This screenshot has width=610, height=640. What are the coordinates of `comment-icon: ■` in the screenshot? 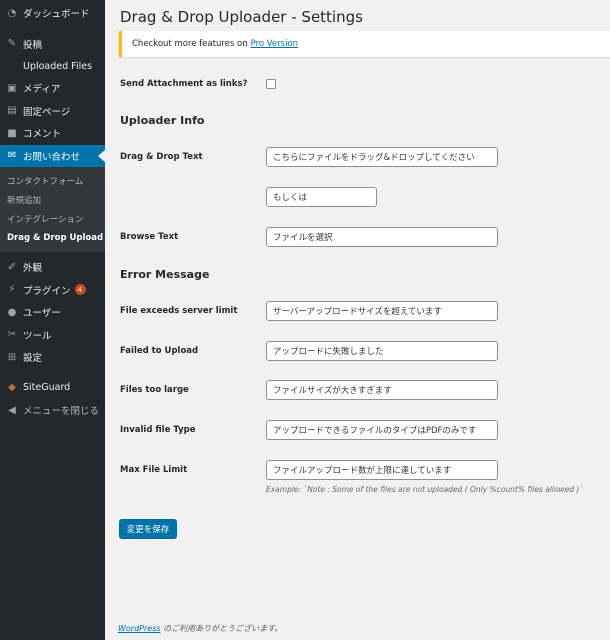 It's located at (12, 133).